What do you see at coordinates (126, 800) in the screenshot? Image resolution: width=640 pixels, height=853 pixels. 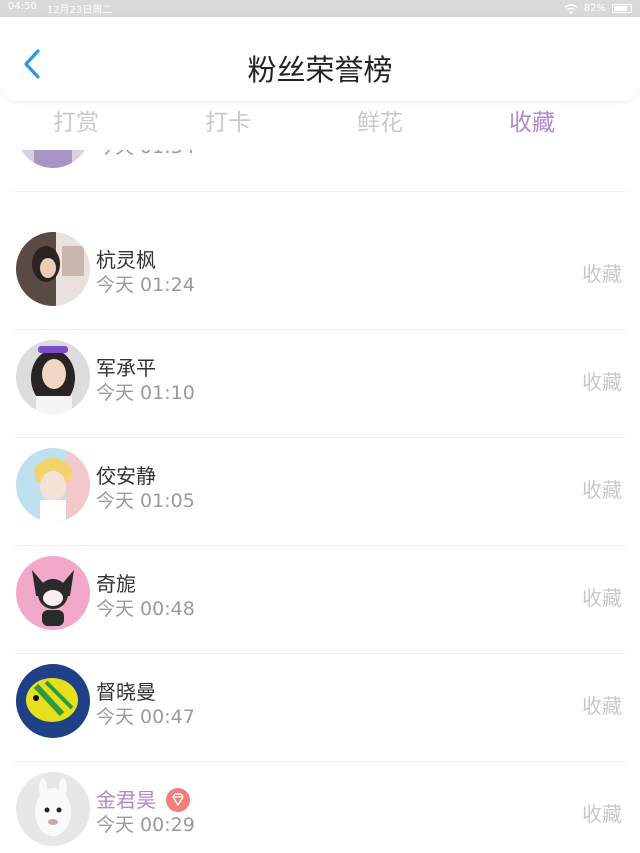 I see `fan-name-text: 金君昊` at bounding box center [126, 800].